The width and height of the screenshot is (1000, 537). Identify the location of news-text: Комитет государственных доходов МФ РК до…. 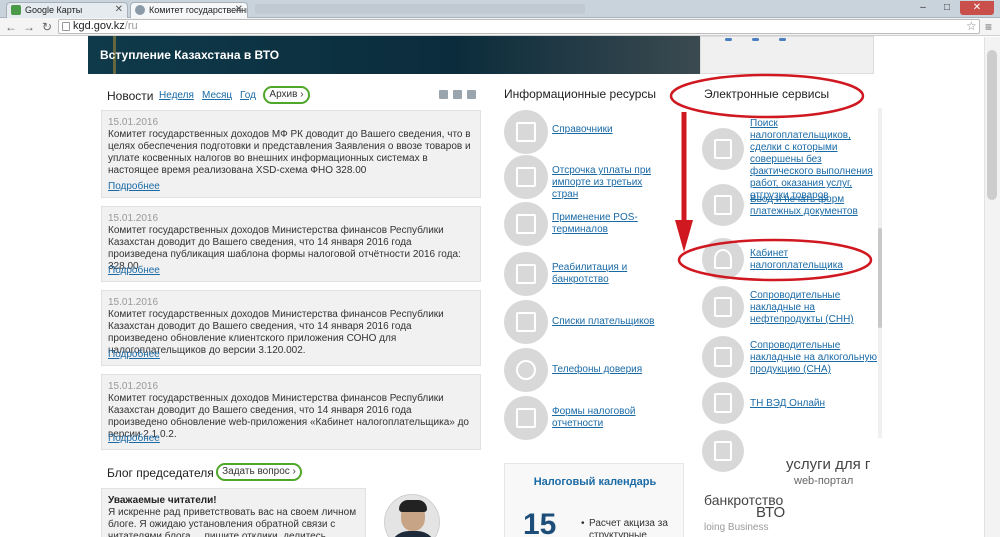
(289, 152).